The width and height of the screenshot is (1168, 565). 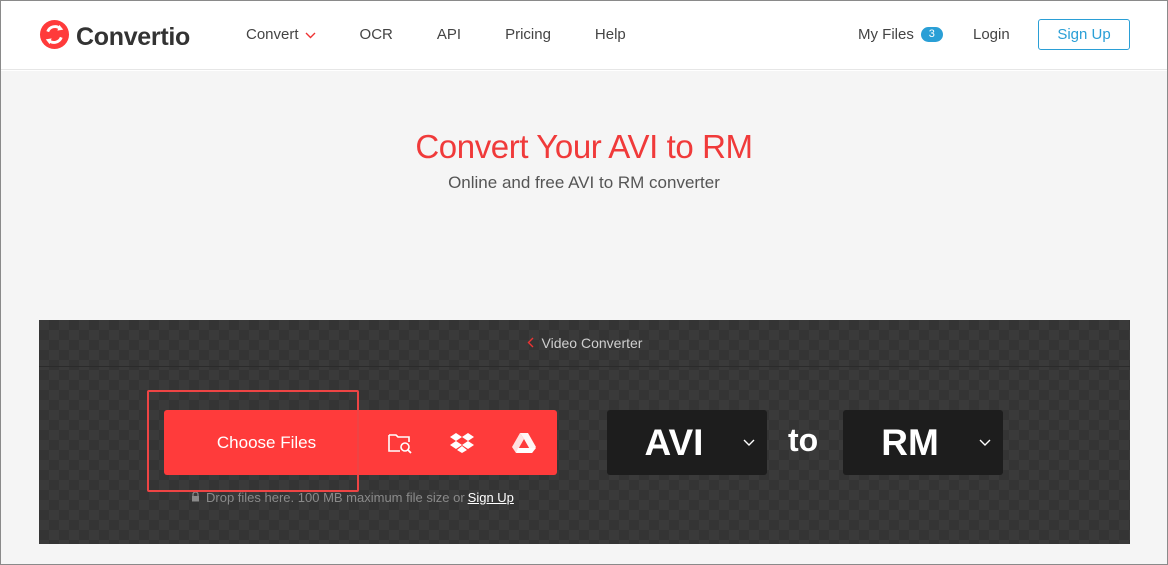 I want to click on converter-breadcrumb: Video Converter, so click(x=584, y=343).